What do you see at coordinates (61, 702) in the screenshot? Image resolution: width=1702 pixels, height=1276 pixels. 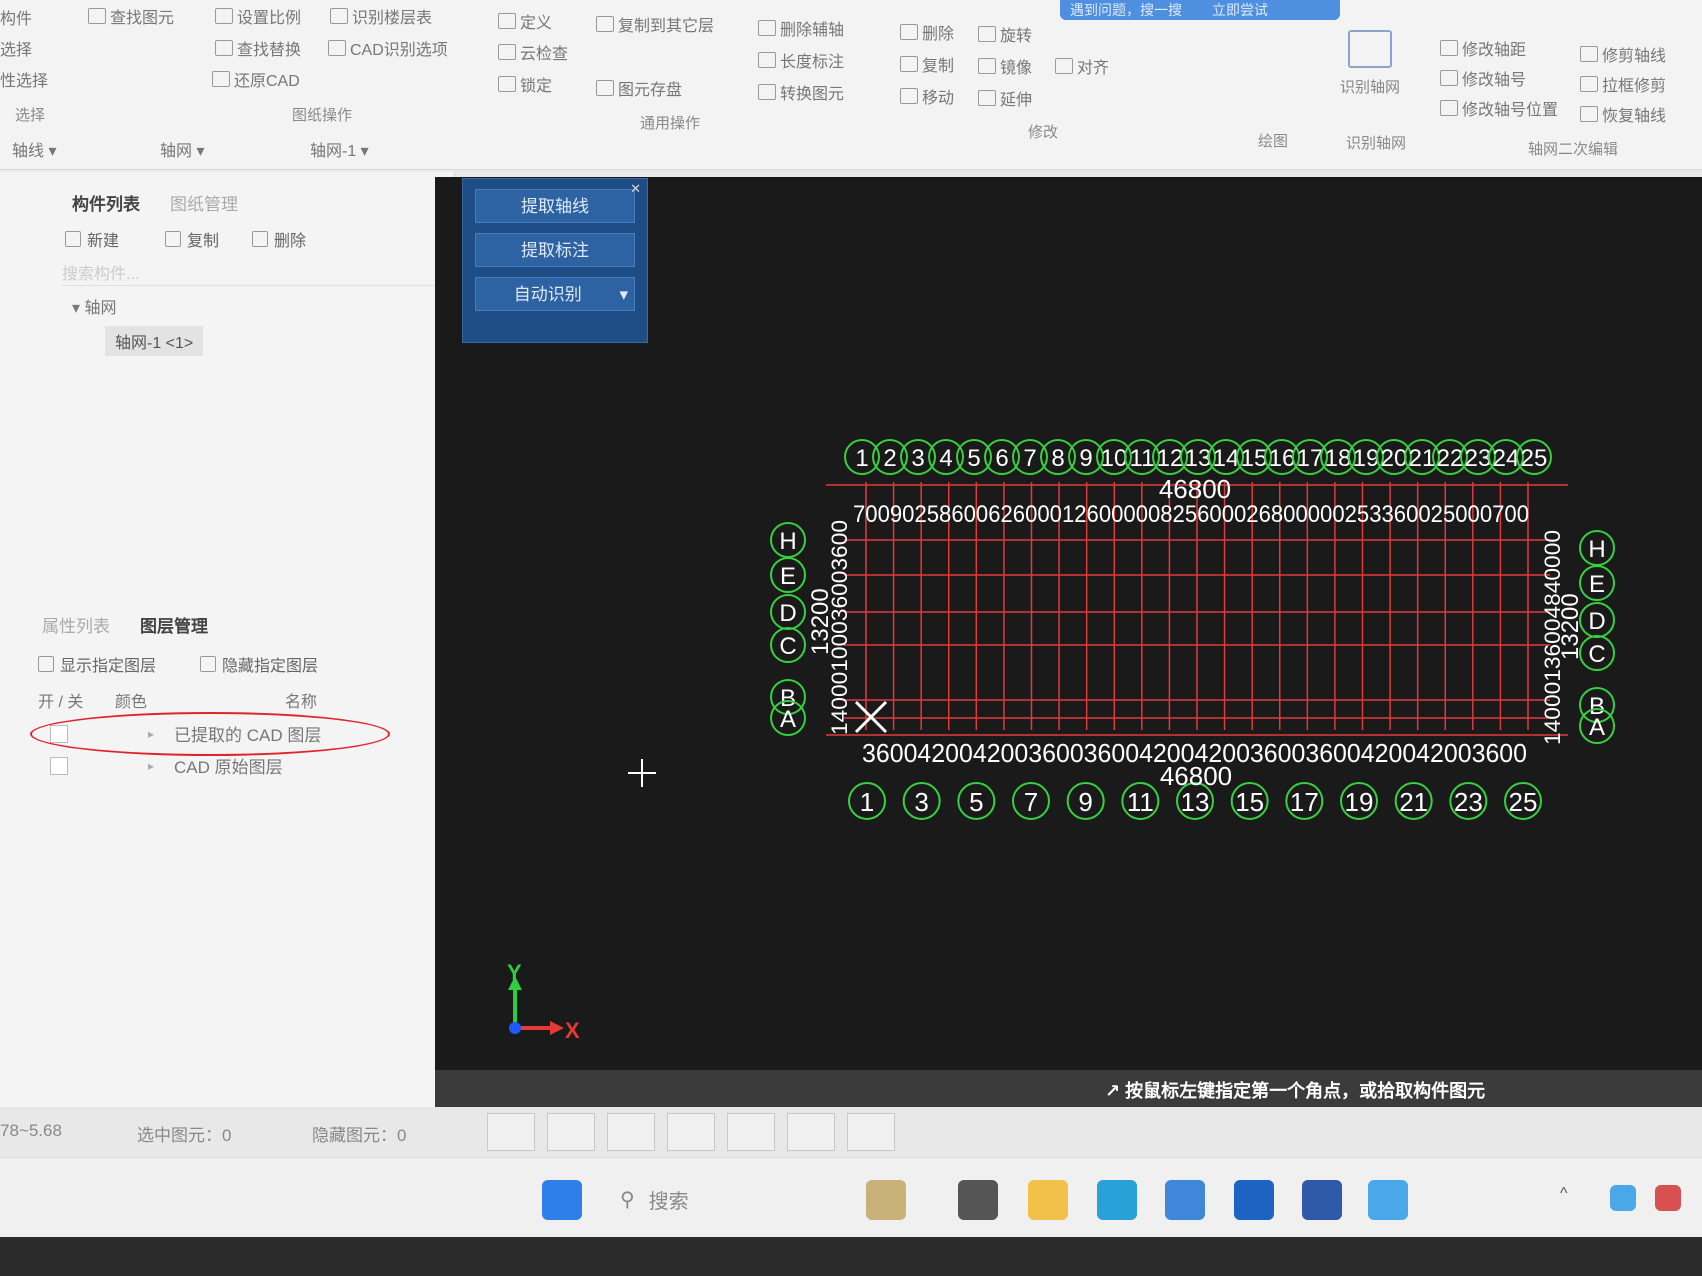 I see `col-onoff: 开 / 关` at bounding box center [61, 702].